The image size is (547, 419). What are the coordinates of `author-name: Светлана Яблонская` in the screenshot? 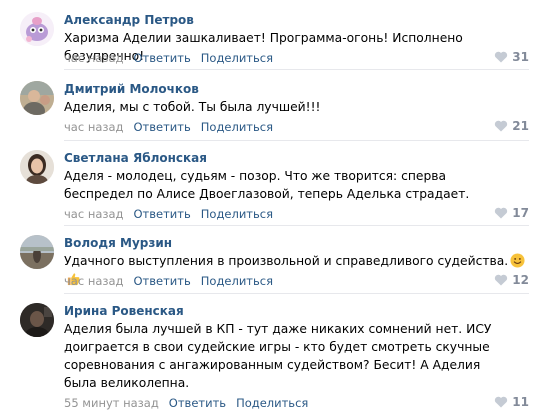 It's located at (135, 158).